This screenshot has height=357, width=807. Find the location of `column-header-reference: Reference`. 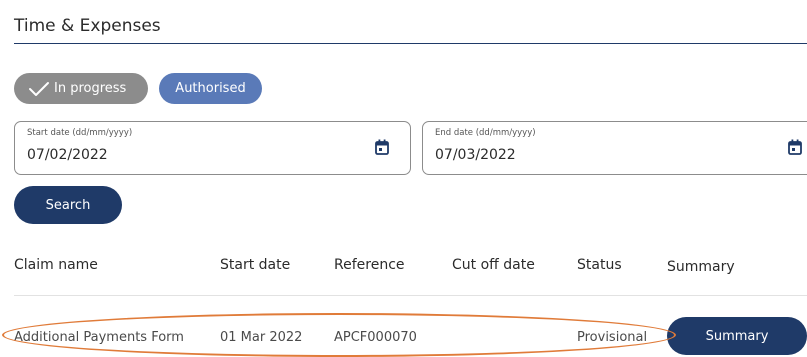

column-header-reference: Reference is located at coordinates (369, 265).